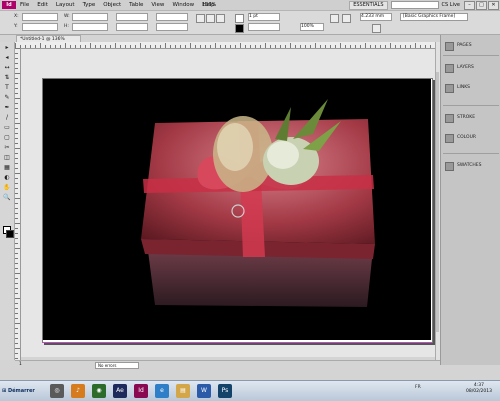 This screenshot has height=401, width=500. I want to click on selection-tool-icon: ▸, so click(7, 47).